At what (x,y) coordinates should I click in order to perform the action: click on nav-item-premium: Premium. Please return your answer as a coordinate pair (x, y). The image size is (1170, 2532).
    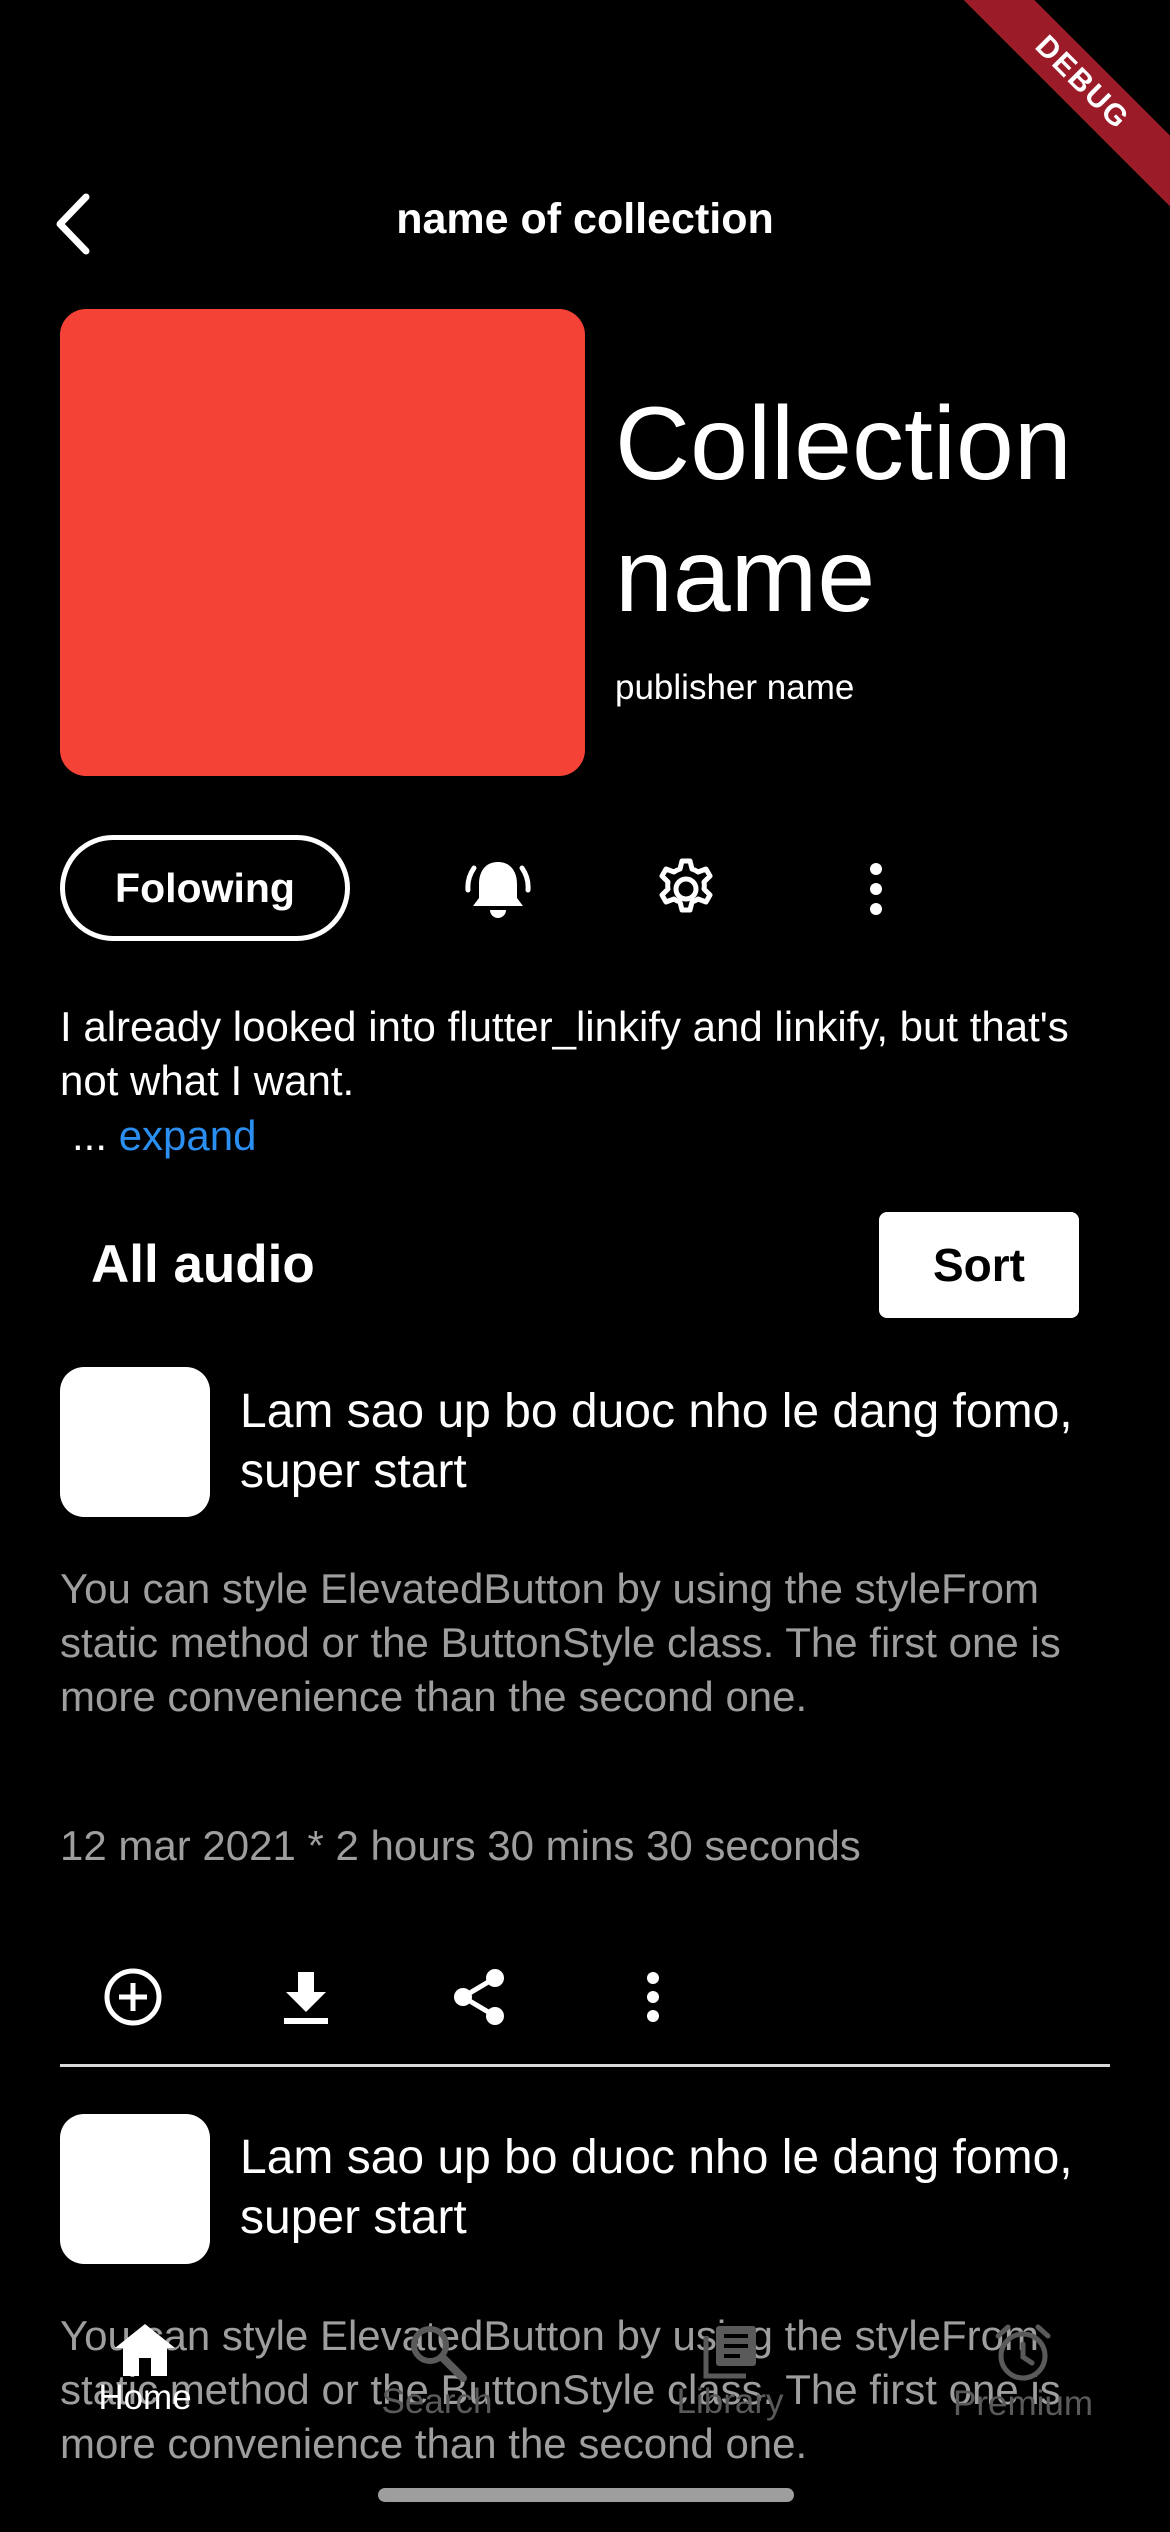
    Looking at the image, I should click on (1023, 2373).